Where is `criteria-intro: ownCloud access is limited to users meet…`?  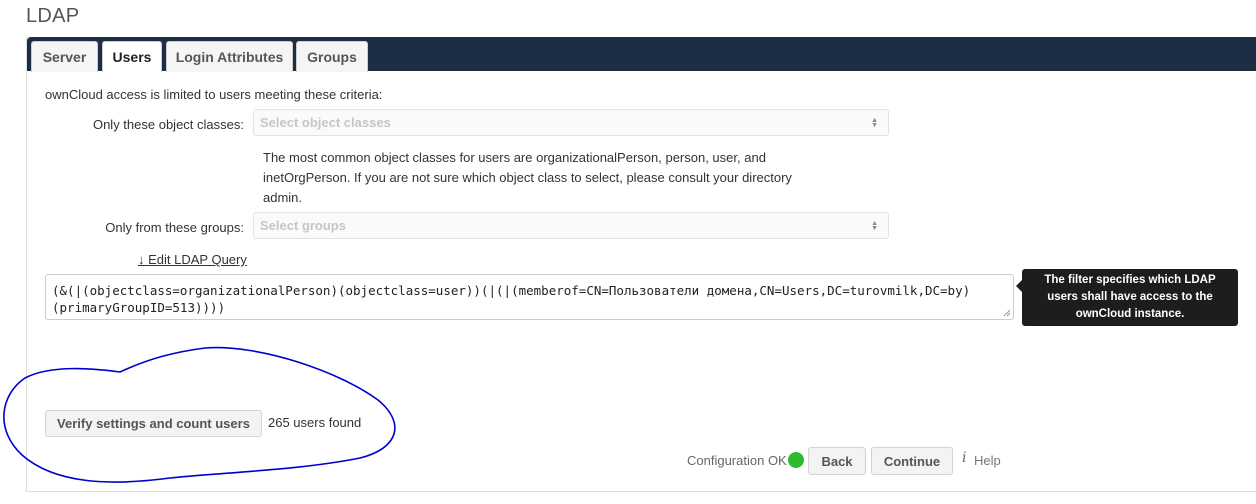 criteria-intro: ownCloud access is limited to users meet… is located at coordinates (214, 94).